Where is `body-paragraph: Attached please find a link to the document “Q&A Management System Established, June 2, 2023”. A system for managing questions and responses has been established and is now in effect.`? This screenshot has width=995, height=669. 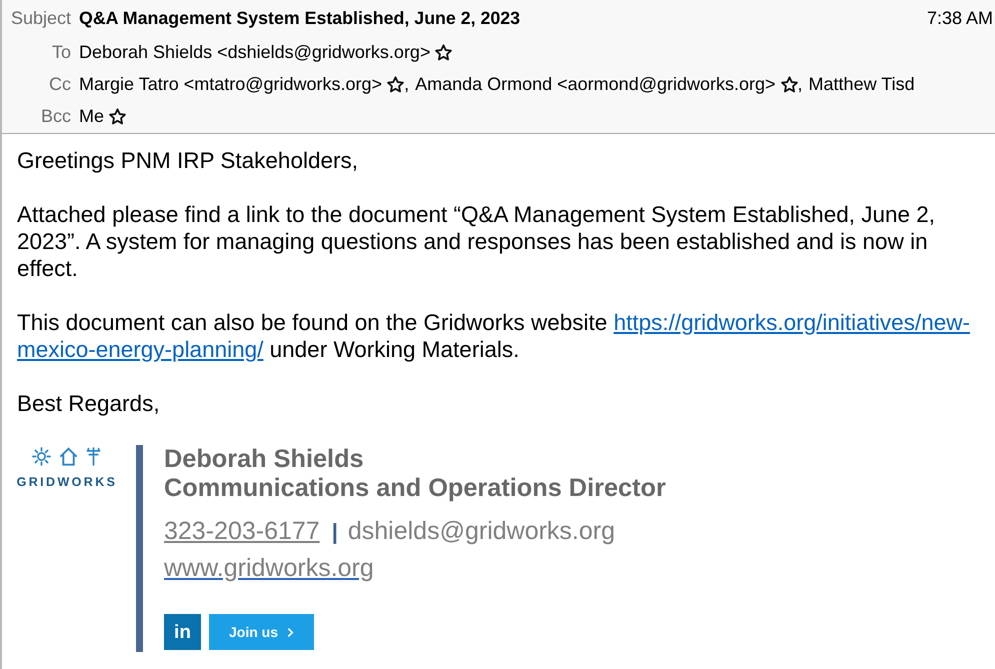 body-paragraph: Attached please find a link to the document “Q&A Management System Established, June 2, 2023”. A system for managing questions and responses has been established and is now in effect. is located at coordinates (476, 241).